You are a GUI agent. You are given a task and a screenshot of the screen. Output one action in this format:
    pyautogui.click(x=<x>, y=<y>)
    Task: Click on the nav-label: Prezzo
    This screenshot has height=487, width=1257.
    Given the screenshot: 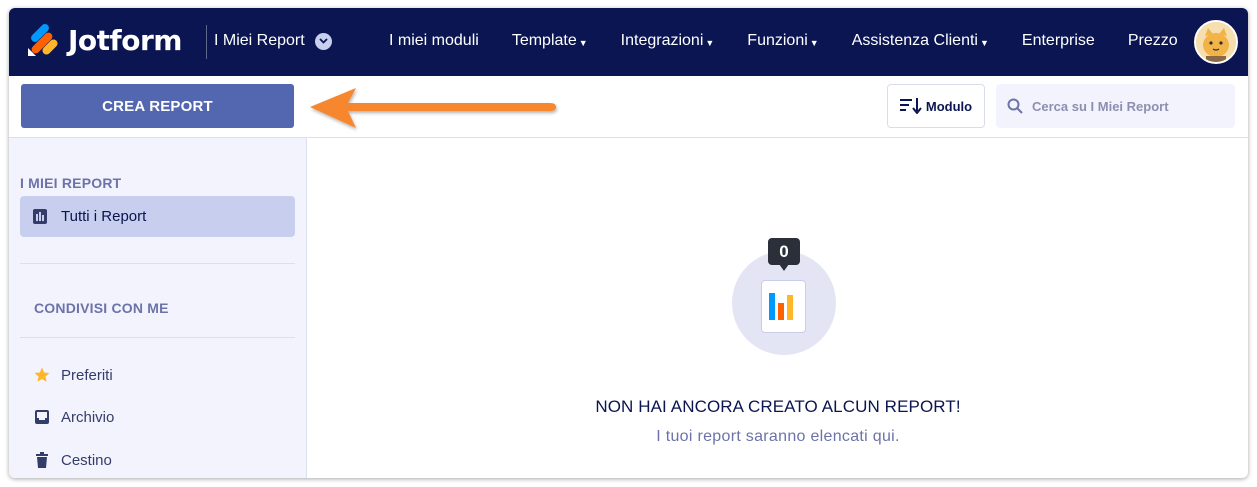 What is the action you would take?
    pyautogui.click(x=1152, y=40)
    